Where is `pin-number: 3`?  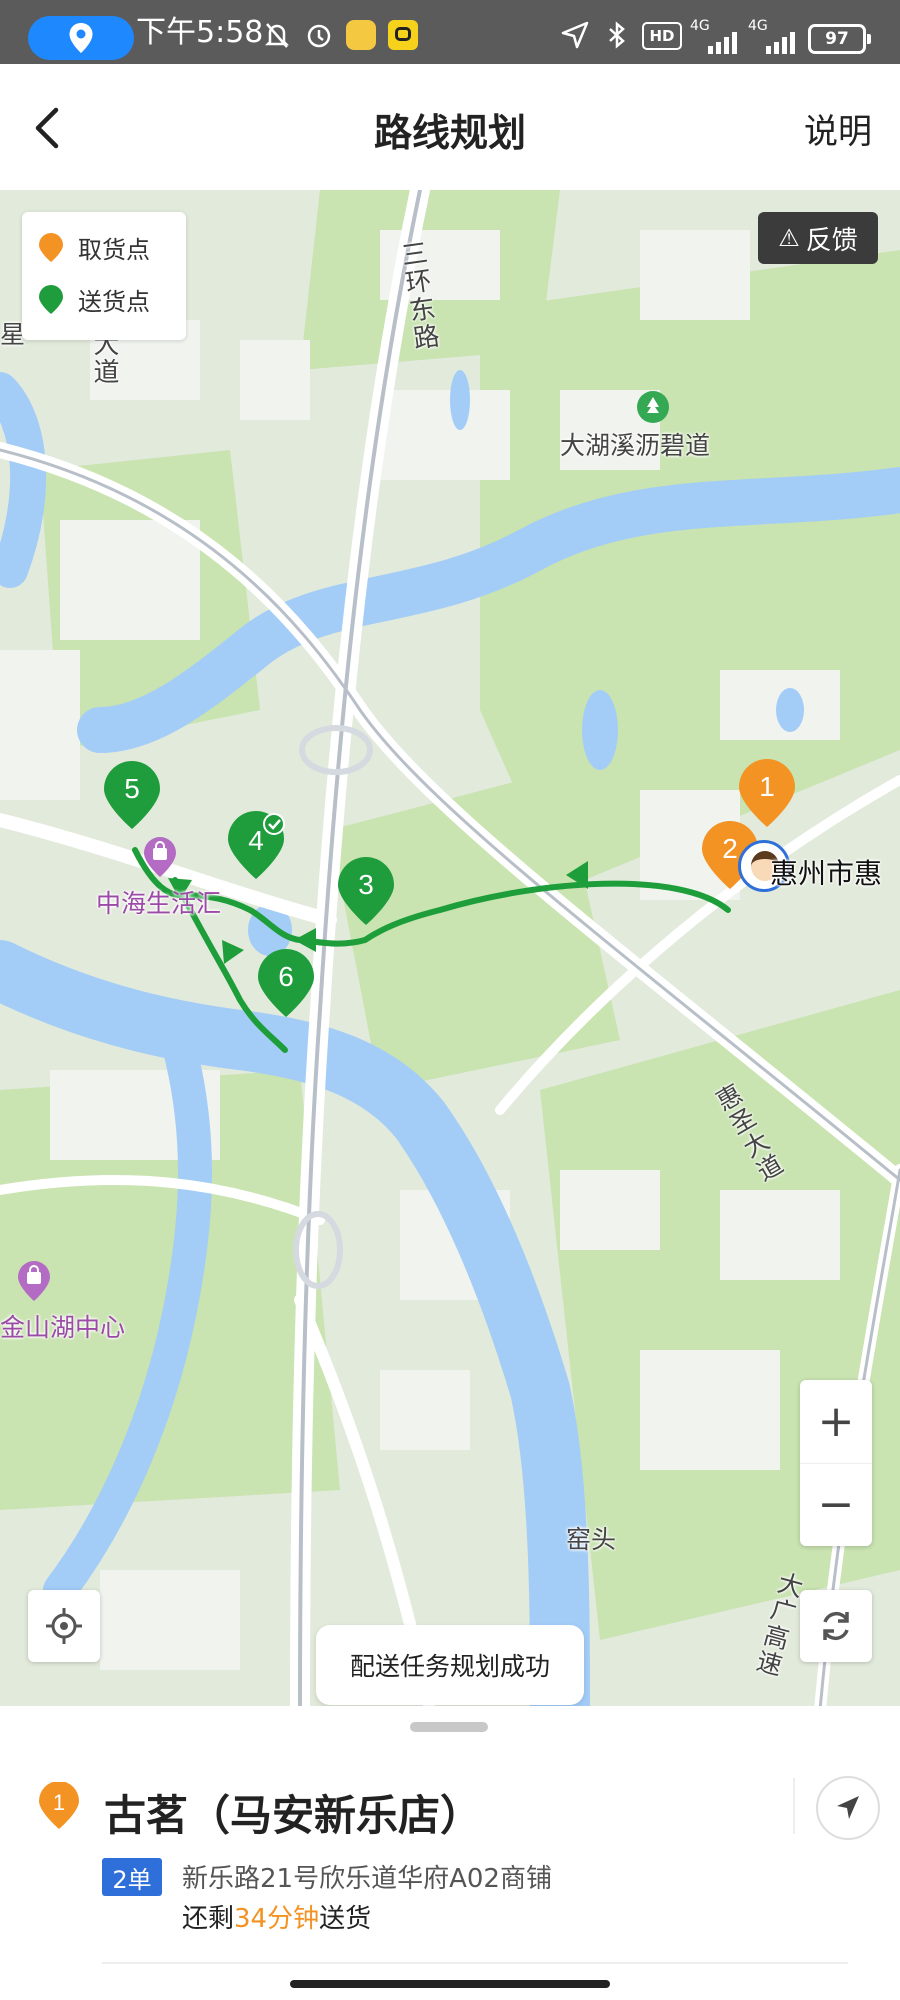
pin-number: 3 is located at coordinates (366, 884).